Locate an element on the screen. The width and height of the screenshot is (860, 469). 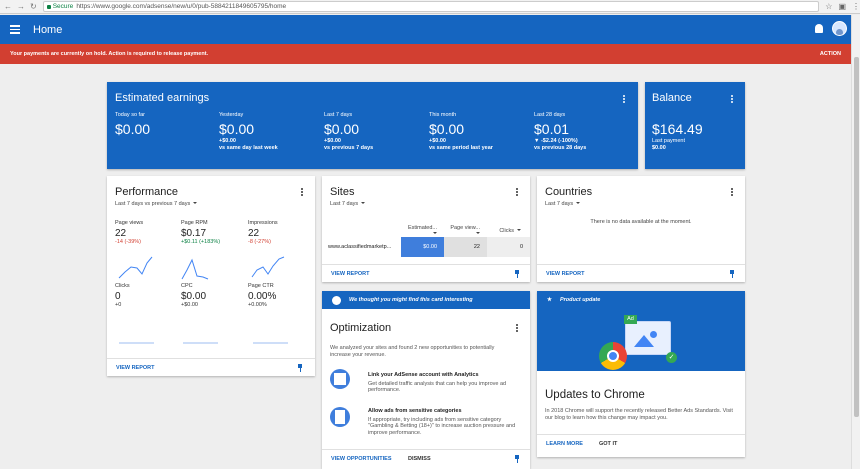
dismiss-button: DISMISS is located at coordinates (419, 459).